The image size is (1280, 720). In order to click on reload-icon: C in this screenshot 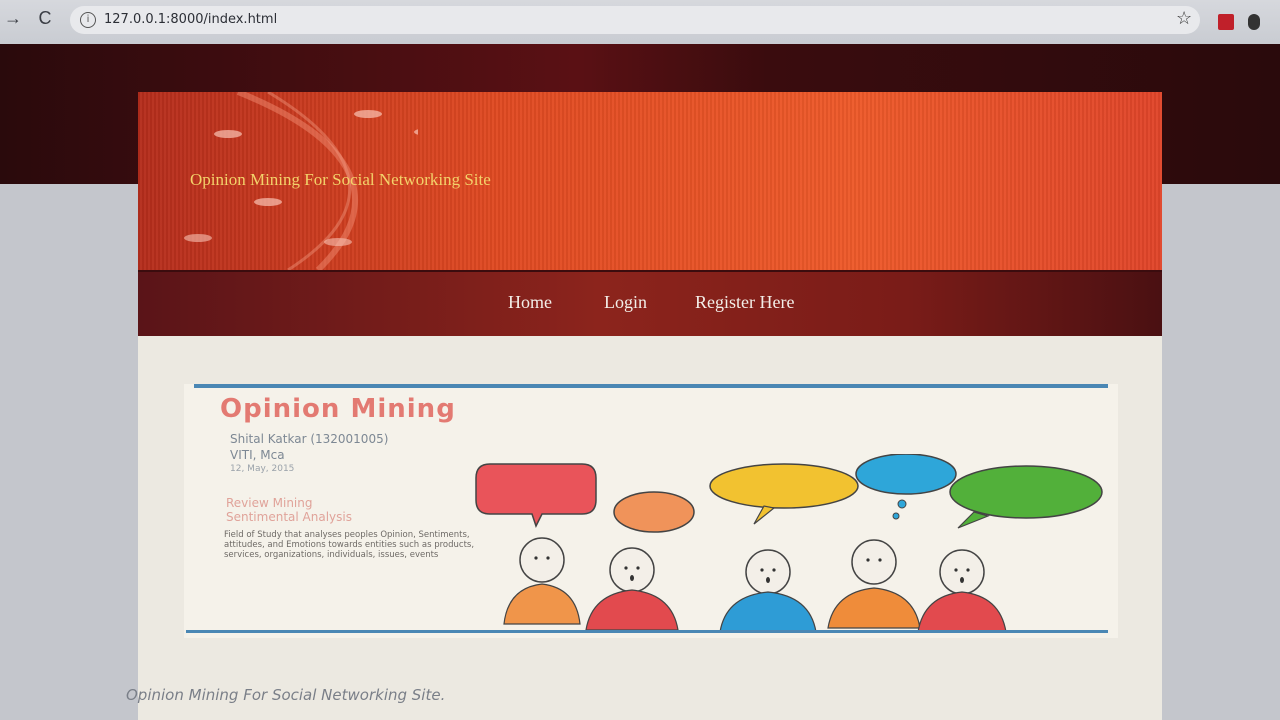, I will do `click(45, 18)`.